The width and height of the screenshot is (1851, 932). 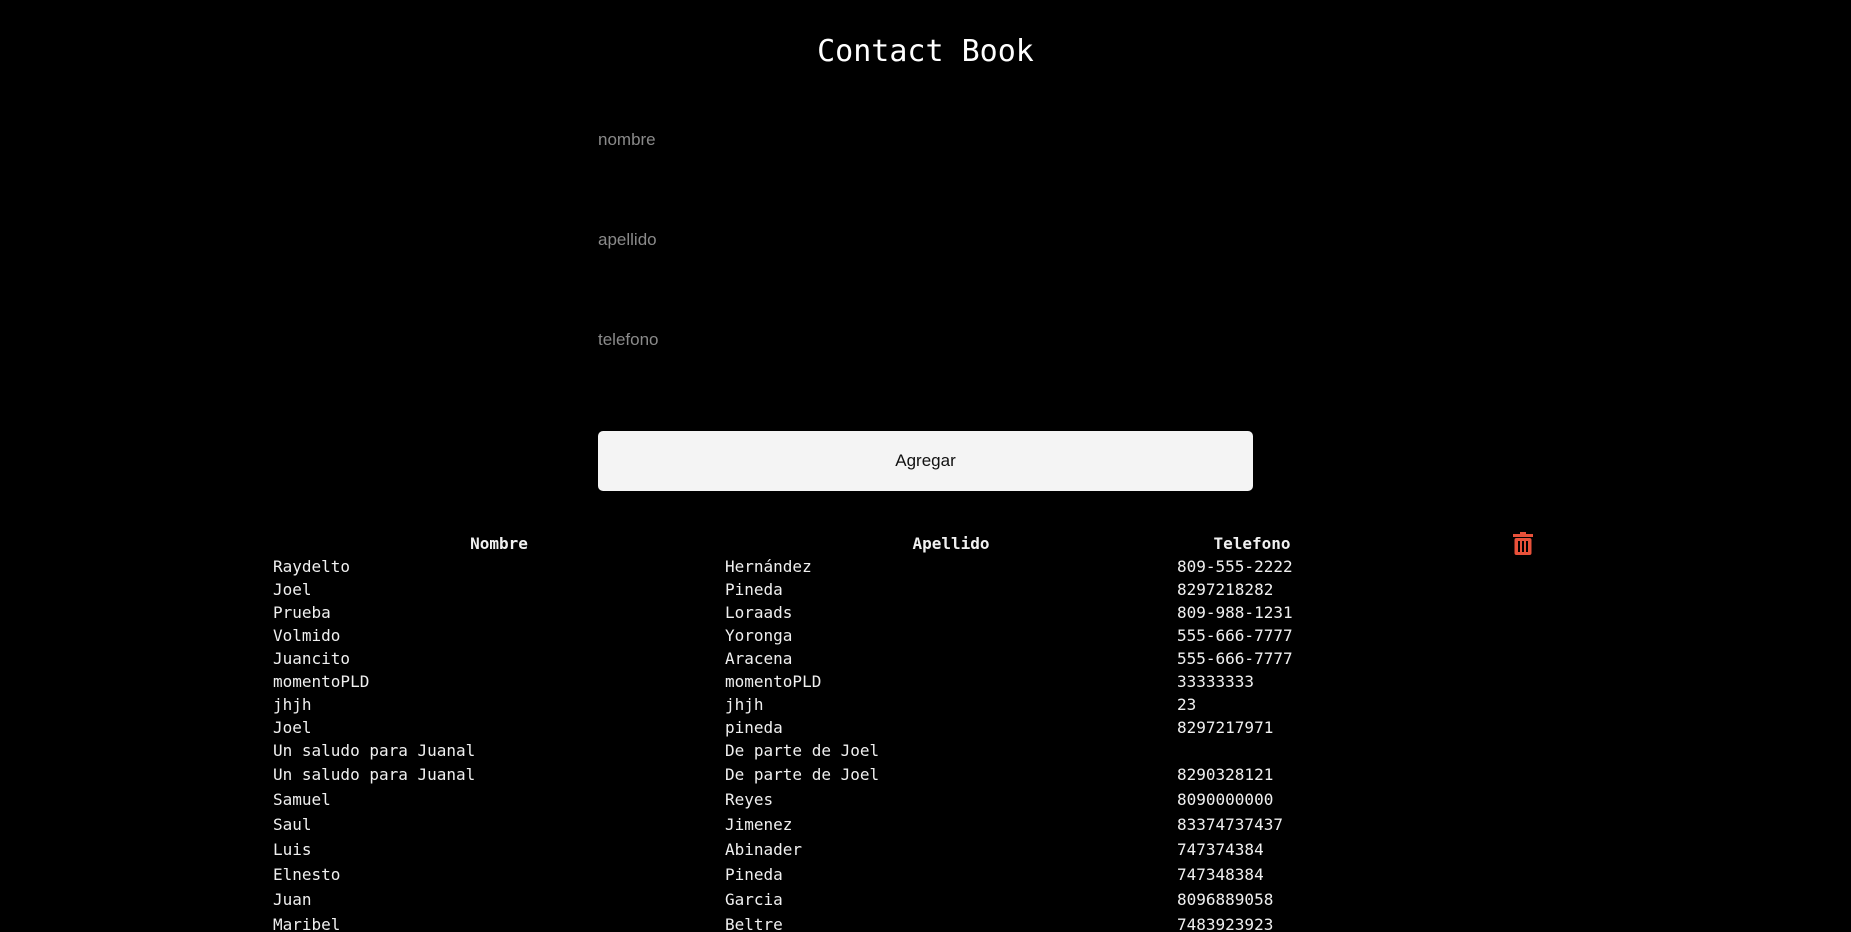 I want to click on telefono-input, so click(x=925, y=340).